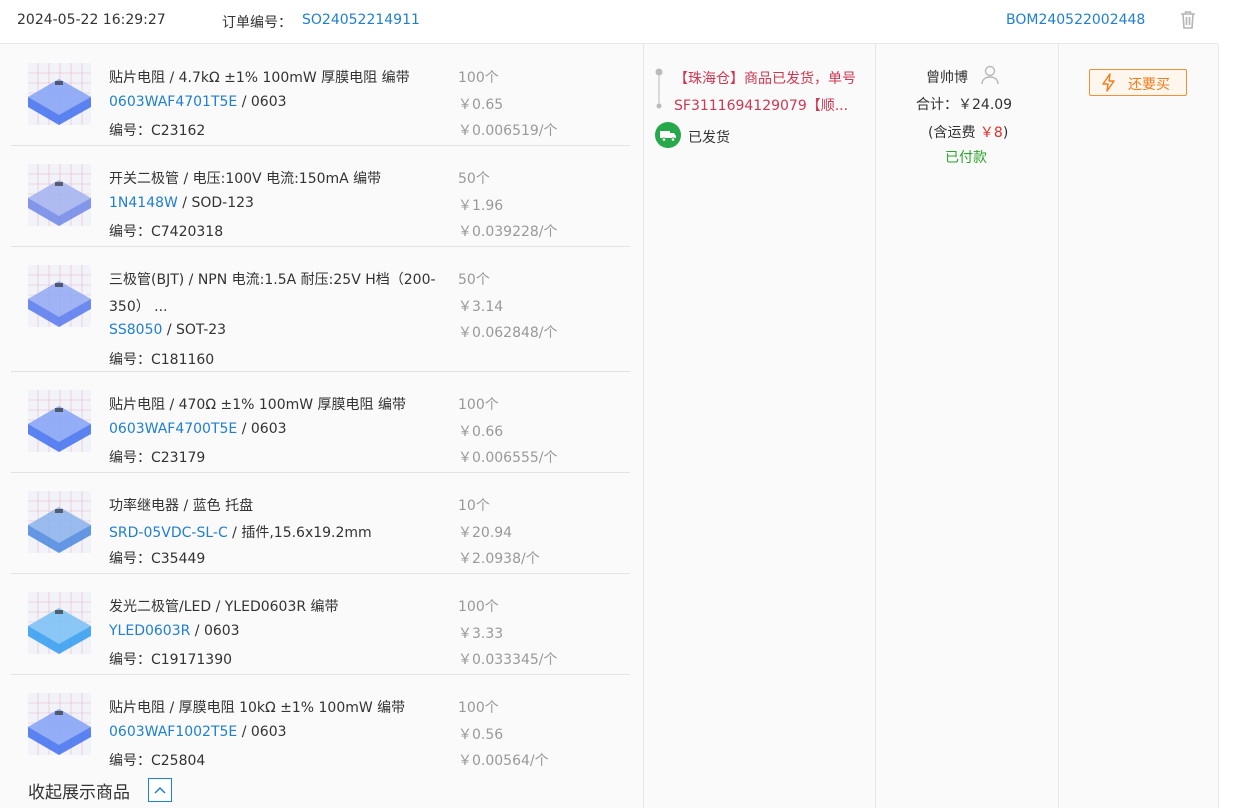  What do you see at coordinates (481, 634) in the screenshot?
I see `price: ￥3.33` at bounding box center [481, 634].